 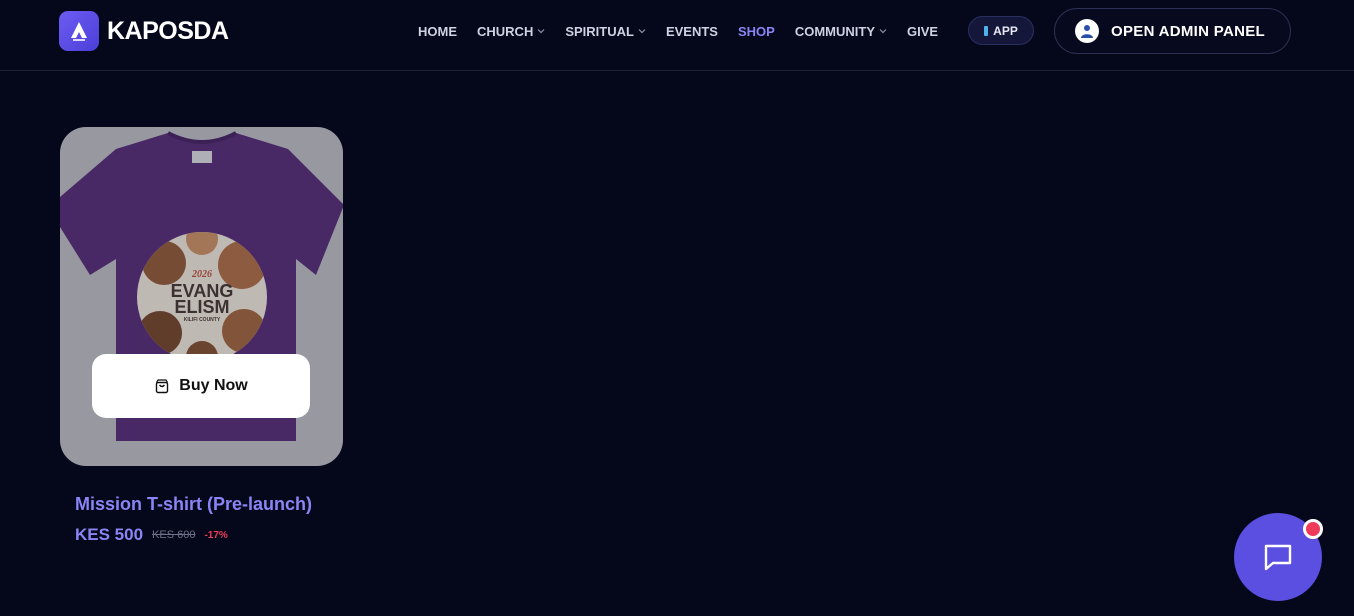 I want to click on nav-shop: SHOP, so click(x=756, y=31).